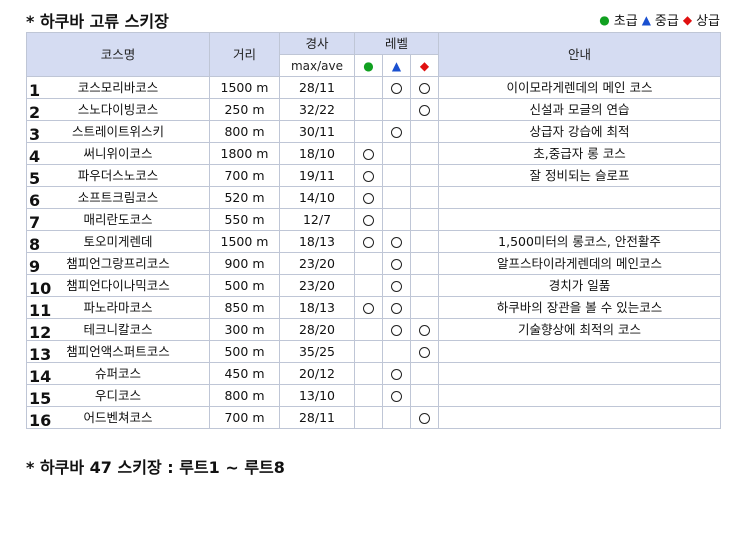 The image size is (740, 557). Describe the element at coordinates (317, 87) in the screenshot. I see `slope-cell: 28/11` at that location.